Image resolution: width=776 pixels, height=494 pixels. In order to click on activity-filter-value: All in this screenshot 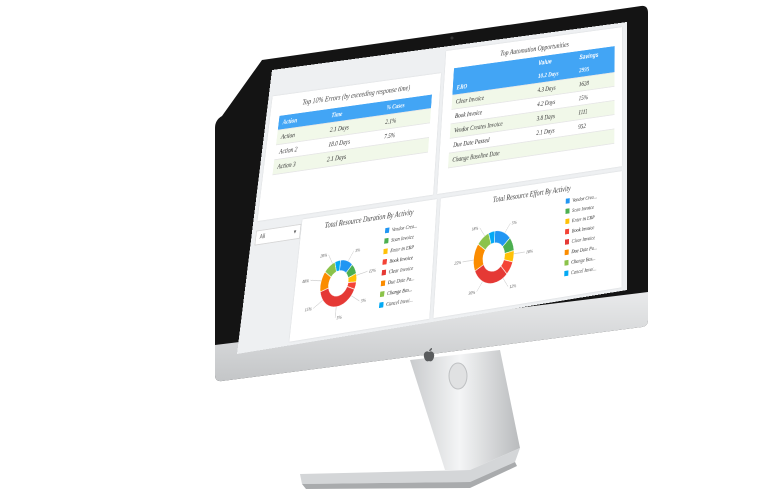, I will do `click(262, 237)`.